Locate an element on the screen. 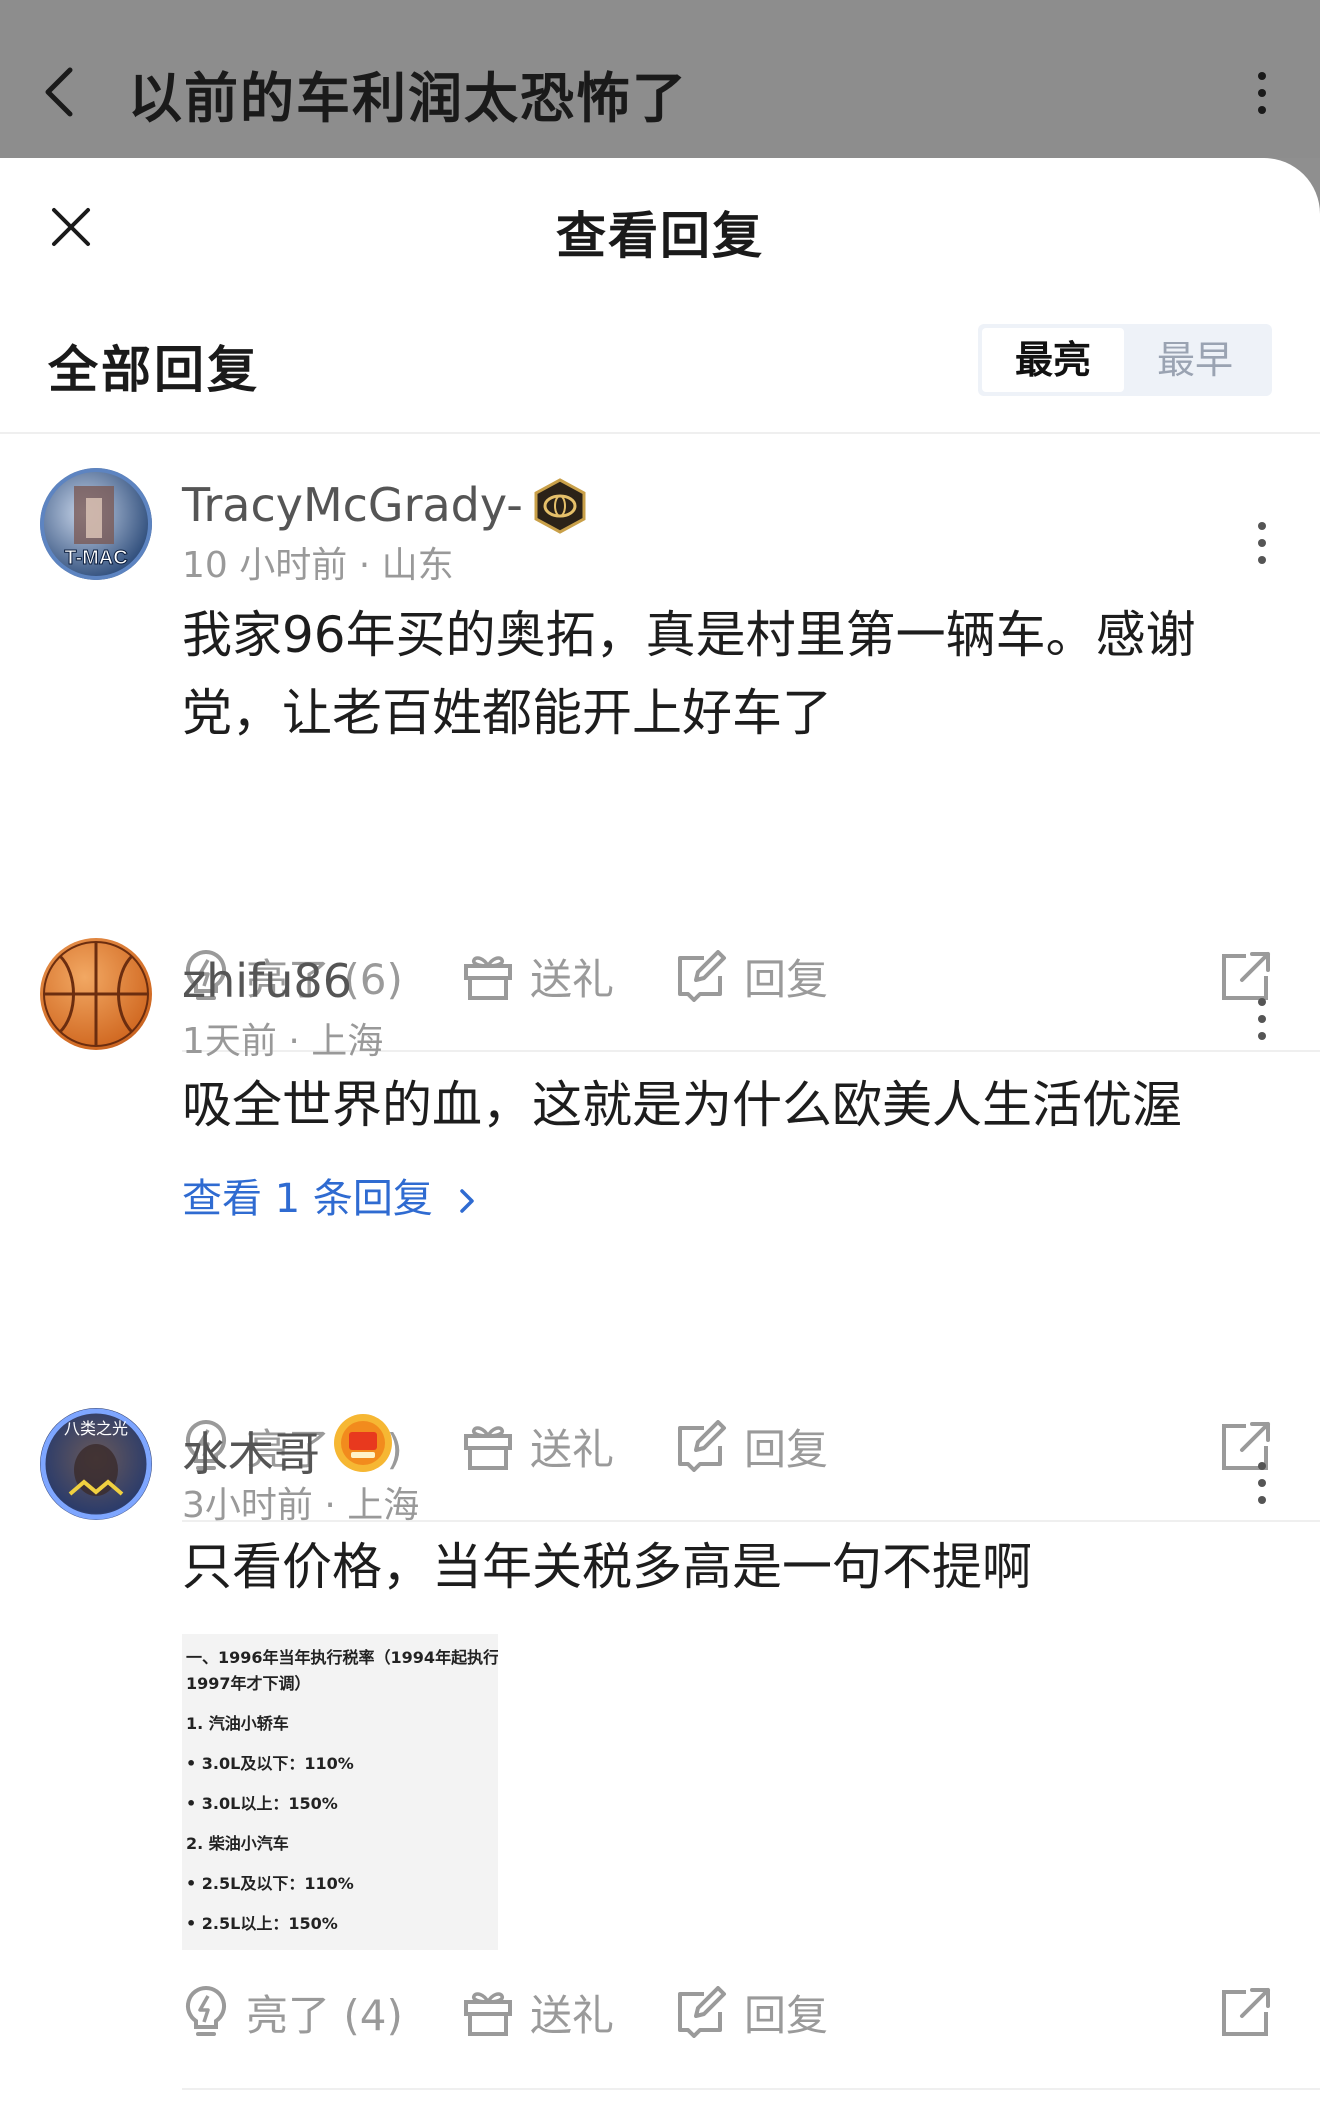  view-replies-label: 查看 1 条回复 is located at coordinates (307, 1199).